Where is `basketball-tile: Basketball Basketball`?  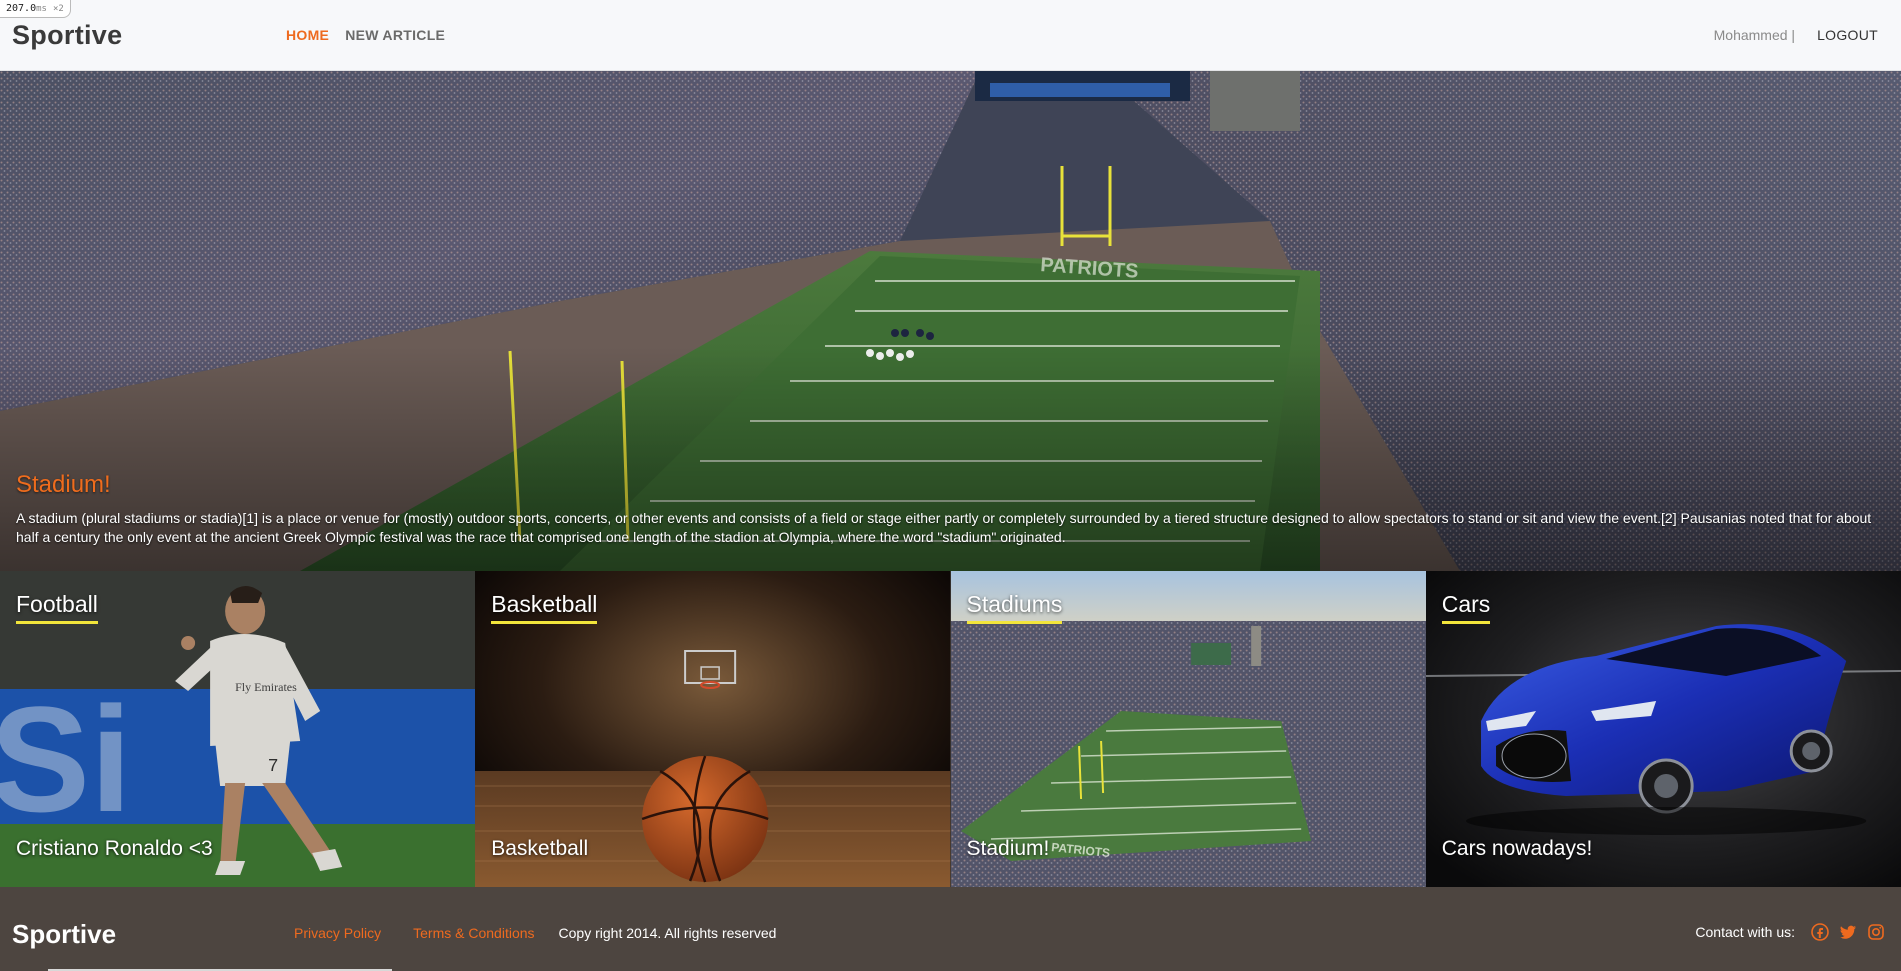
basketball-tile: Basketball Basketball is located at coordinates (713, 729).